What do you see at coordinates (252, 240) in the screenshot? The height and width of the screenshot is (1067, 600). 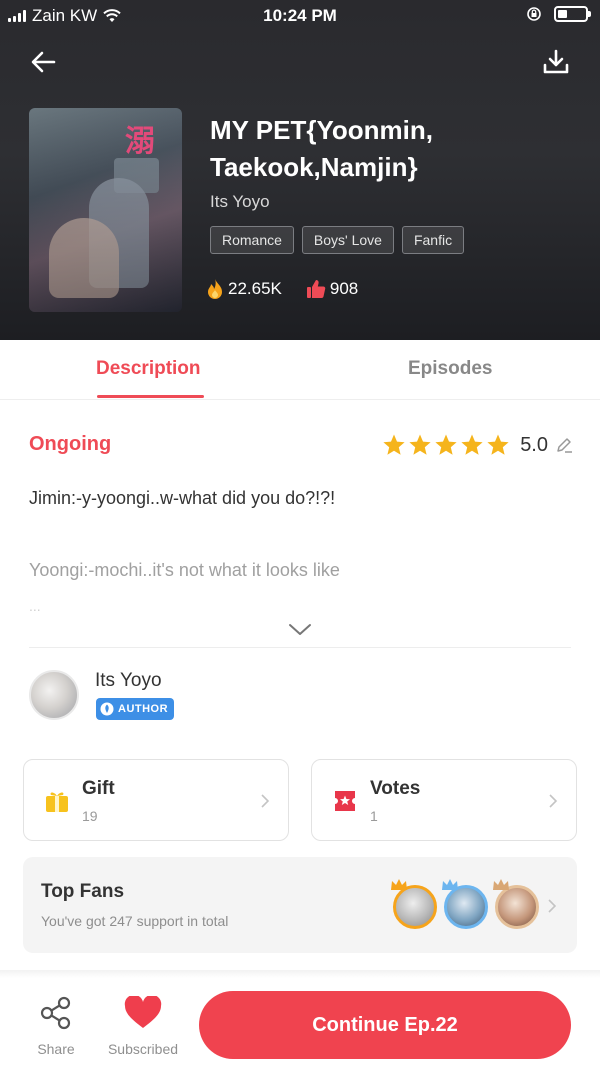 I see `tag-romance: Romance` at bounding box center [252, 240].